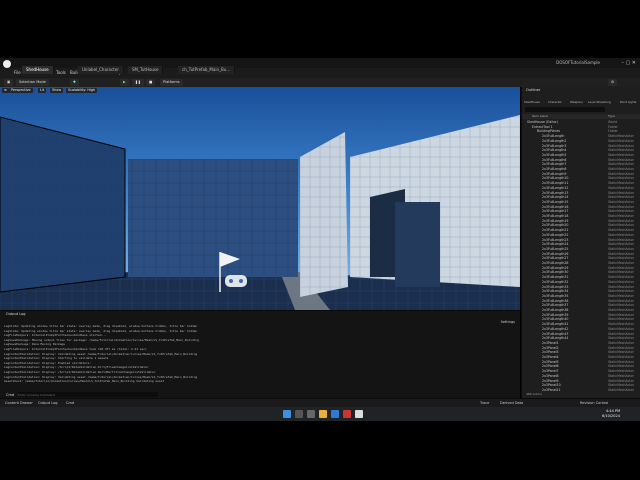 The height and width of the screenshot is (480, 640). What do you see at coordinates (576, 102) in the screenshot?
I see `filter-tab: Weapons` at bounding box center [576, 102].